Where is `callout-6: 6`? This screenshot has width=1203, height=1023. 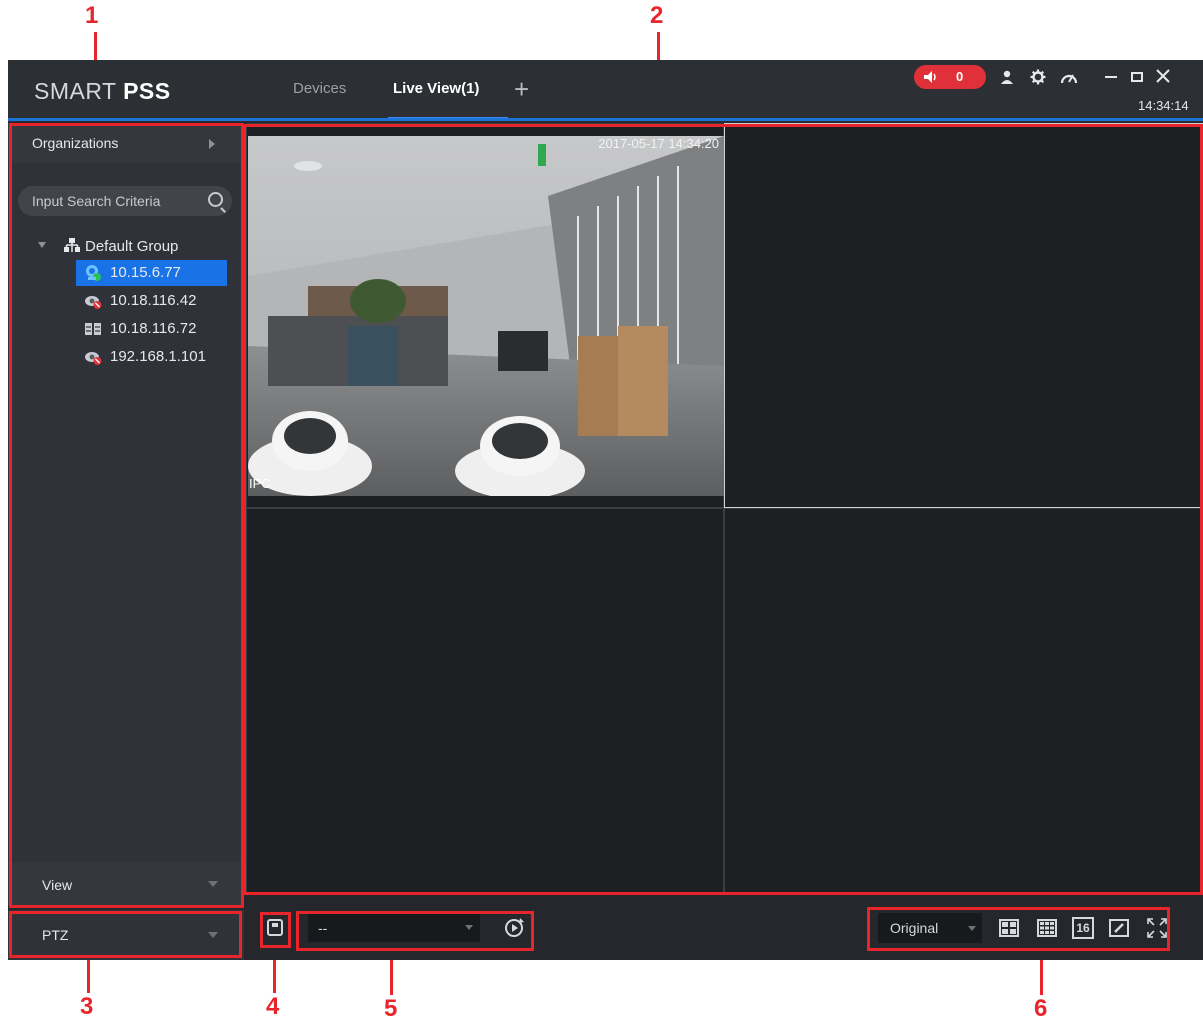
callout-6: 6 is located at coordinates (1041, 1008).